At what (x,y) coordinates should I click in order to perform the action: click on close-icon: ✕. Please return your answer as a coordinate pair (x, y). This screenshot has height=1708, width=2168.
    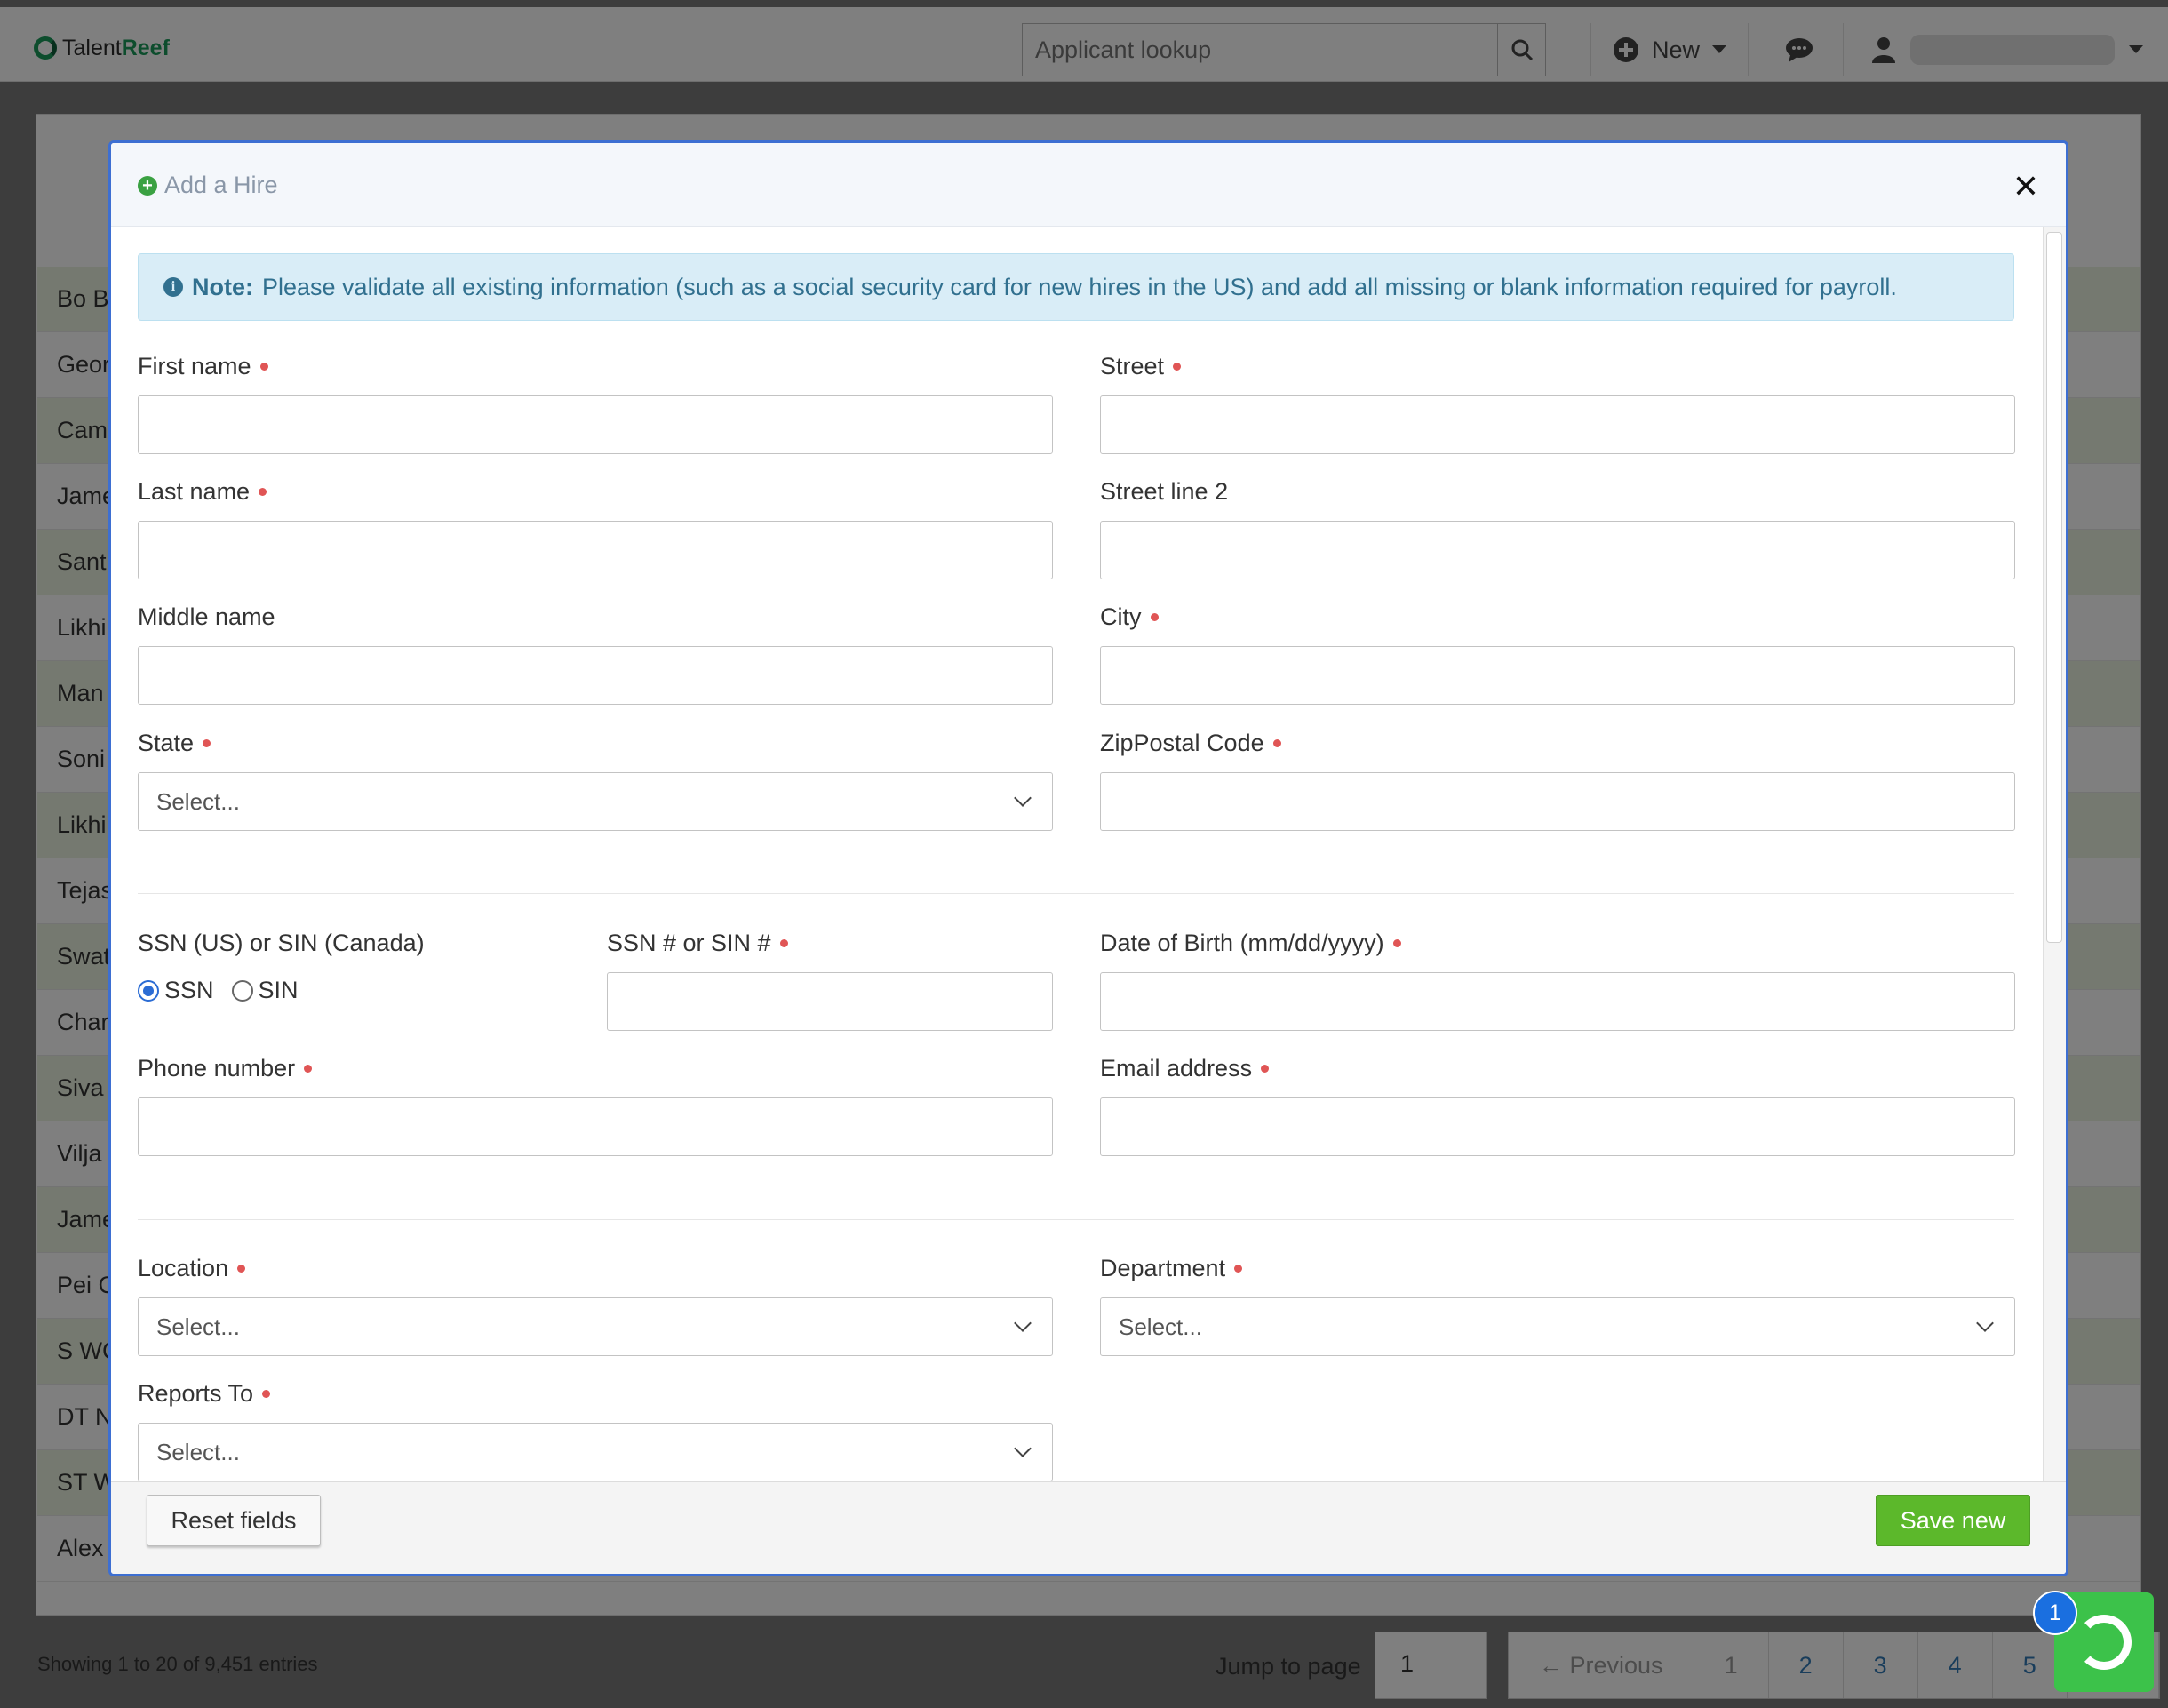
    Looking at the image, I should click on (2026, 186).